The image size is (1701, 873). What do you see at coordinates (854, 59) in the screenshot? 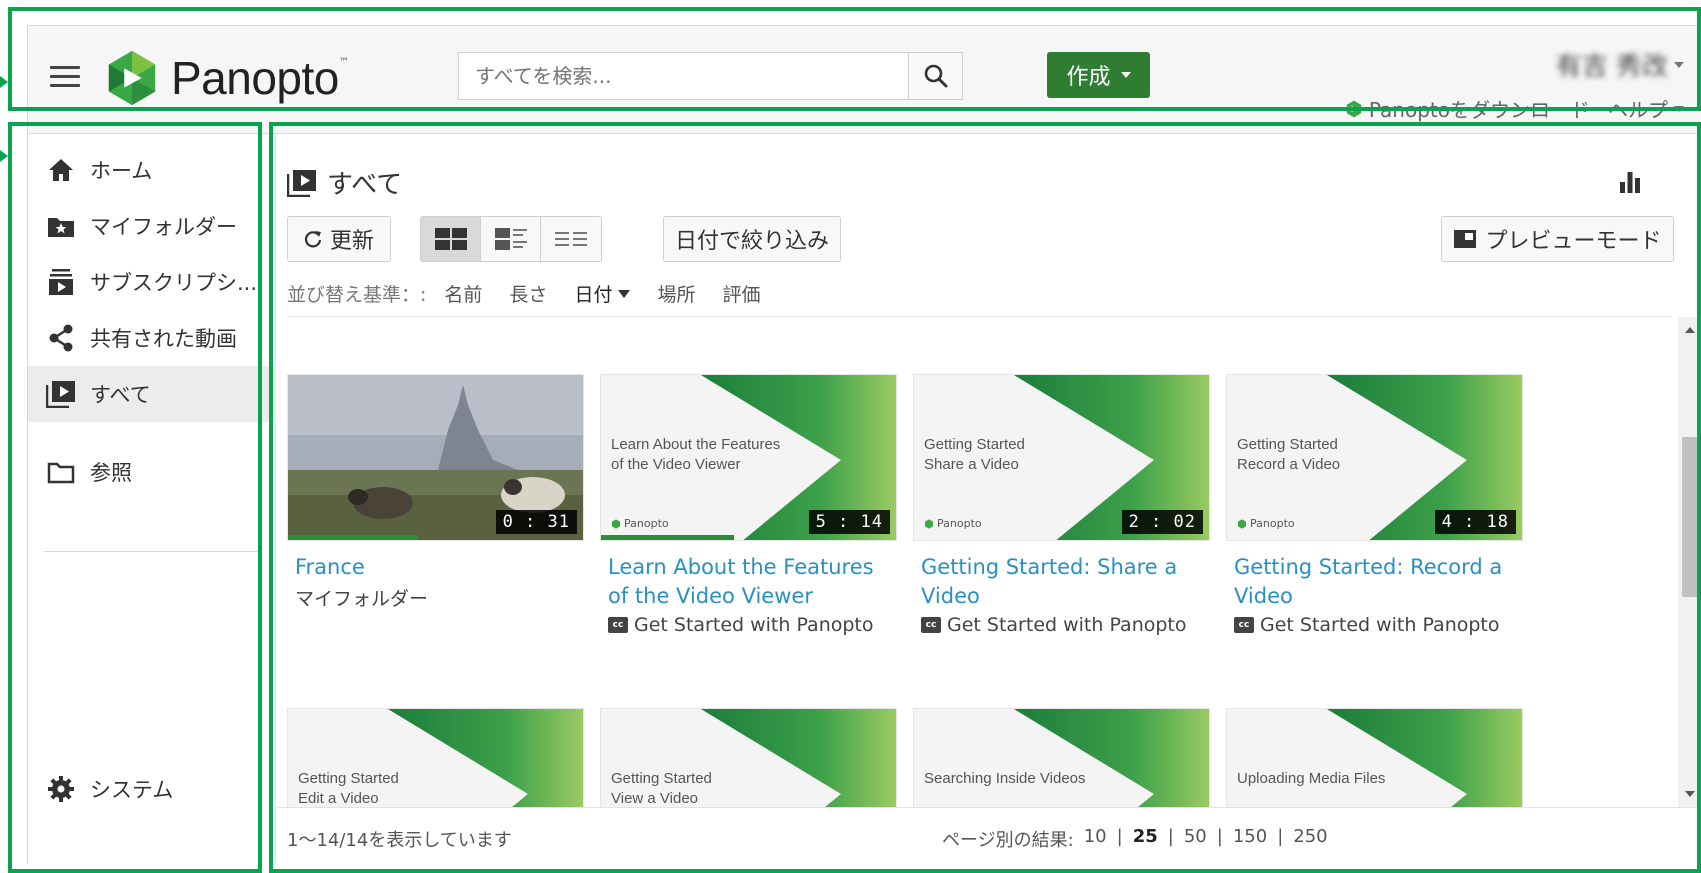
I see `annotation-box-header` at bounding box center [854, 59].